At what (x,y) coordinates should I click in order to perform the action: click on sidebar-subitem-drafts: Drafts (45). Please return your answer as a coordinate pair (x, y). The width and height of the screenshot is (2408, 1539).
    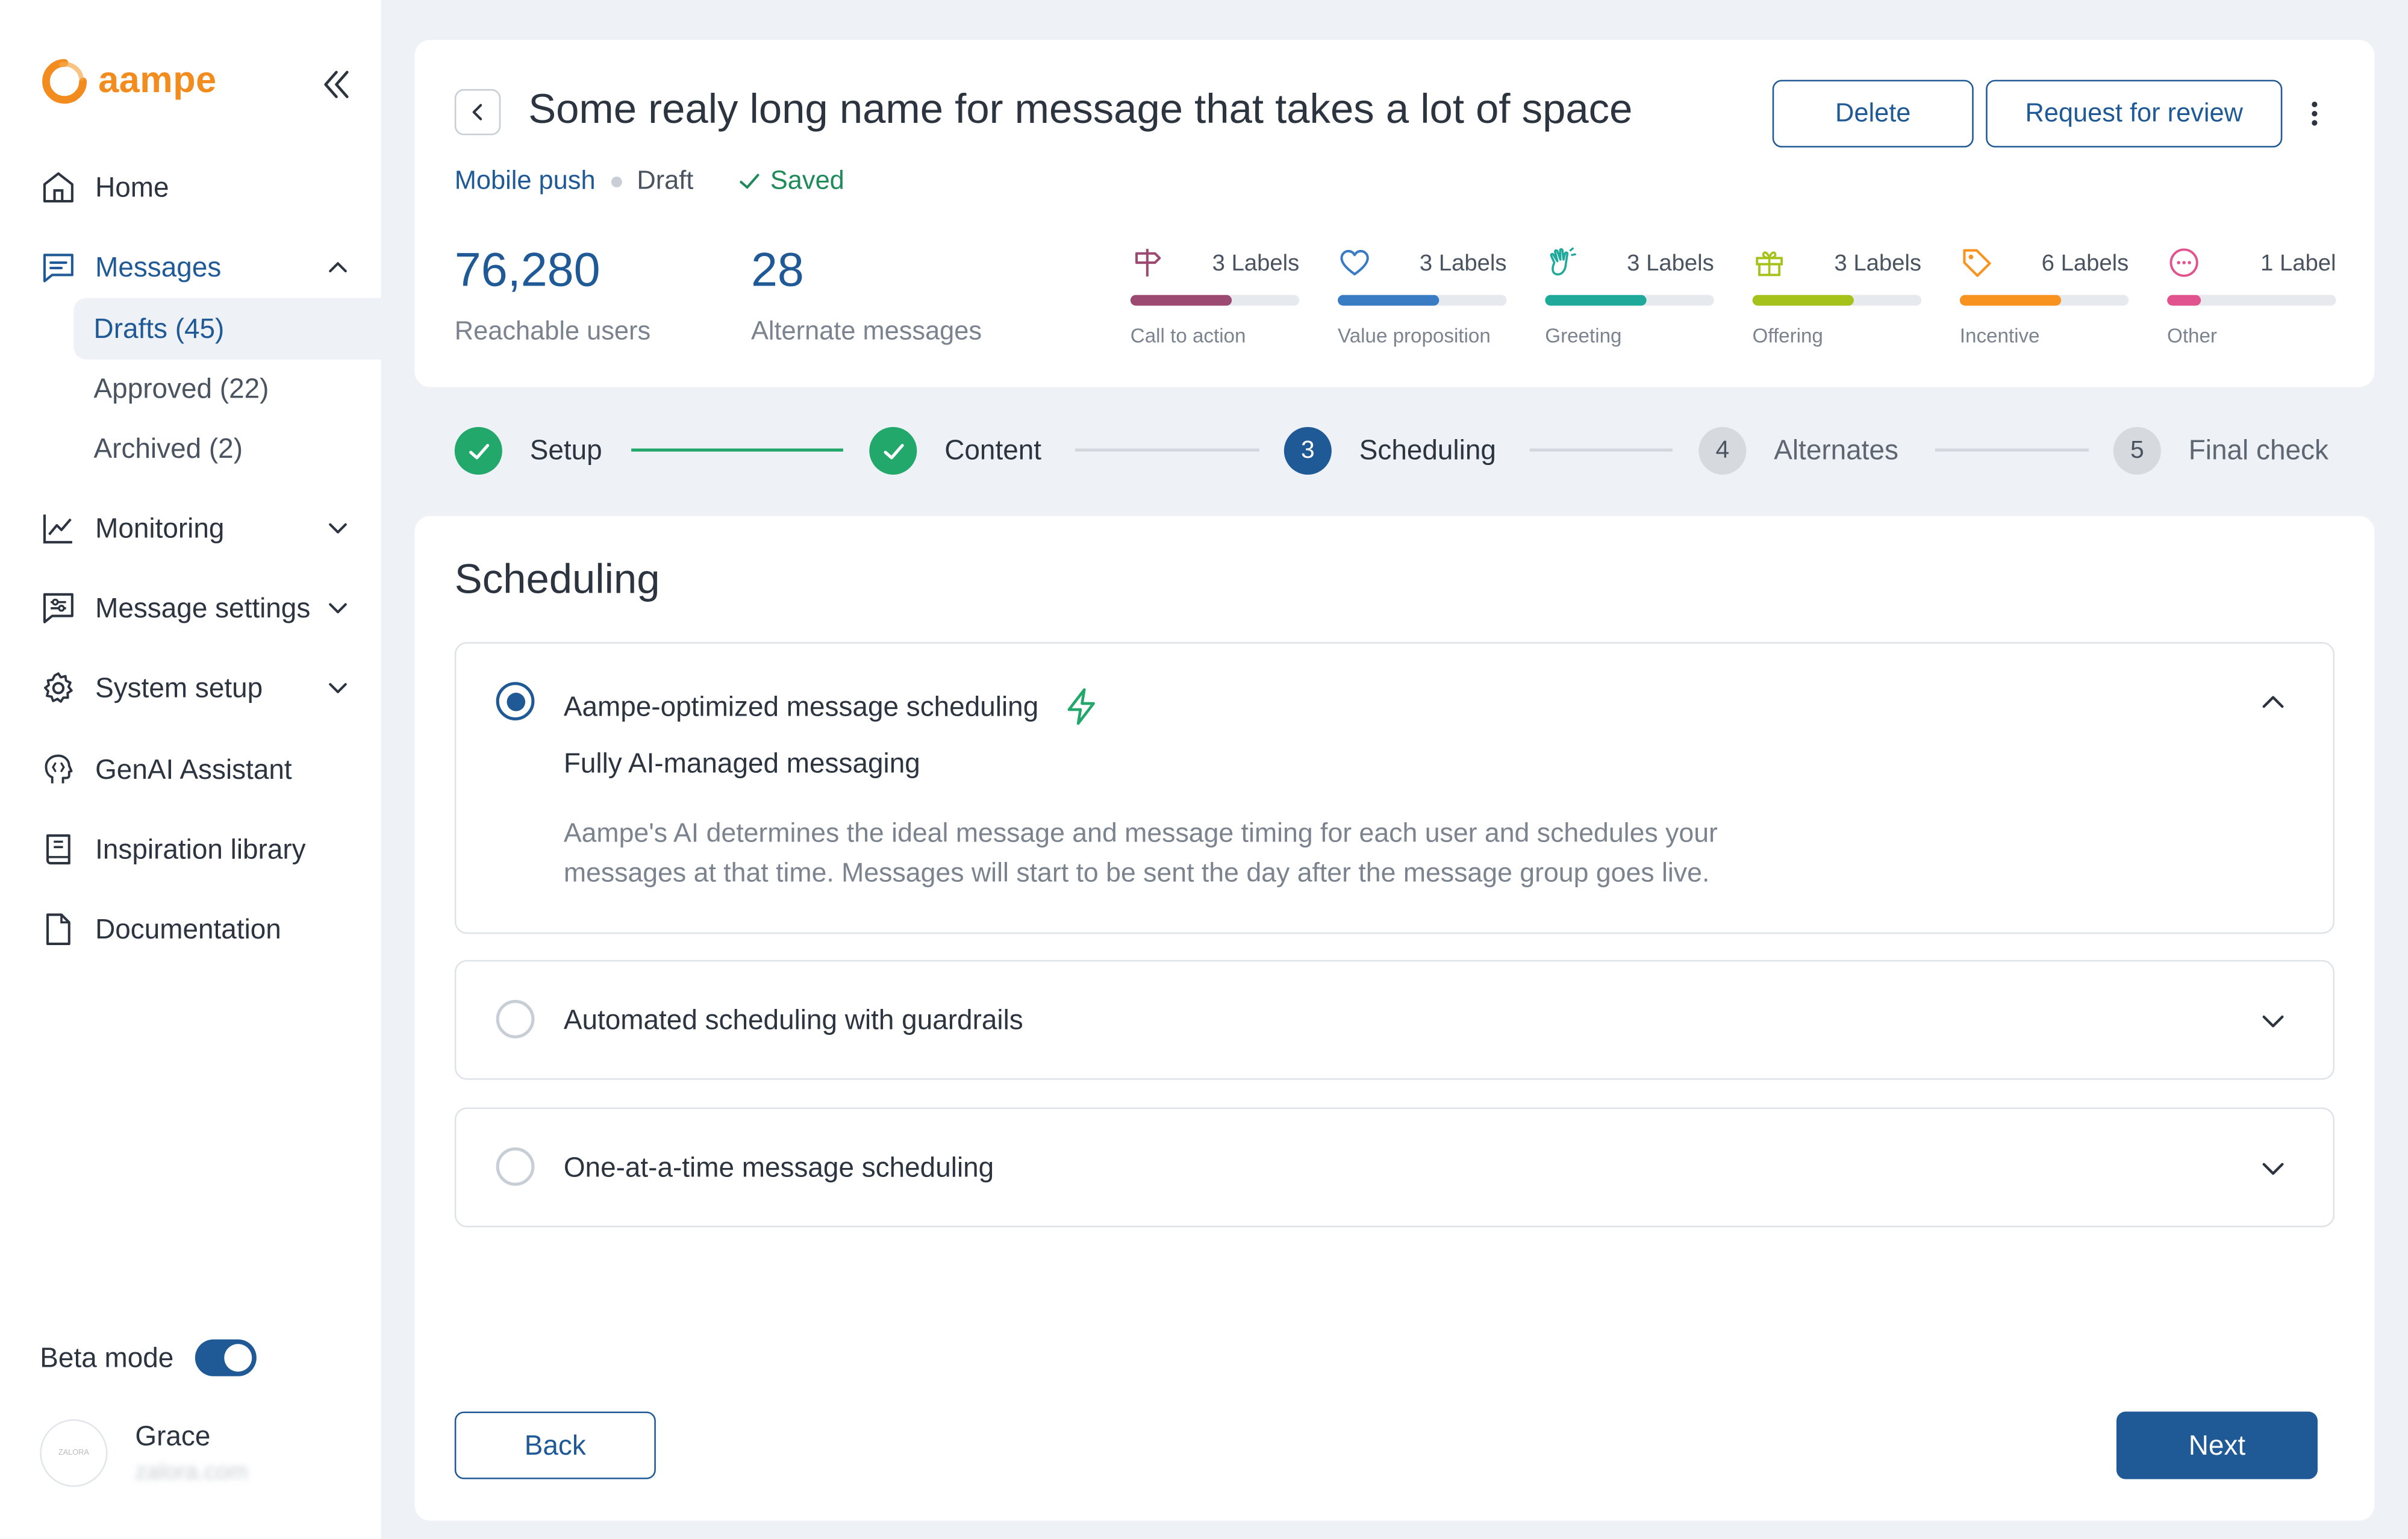
    Looking at the image, I should click on (227, 329).